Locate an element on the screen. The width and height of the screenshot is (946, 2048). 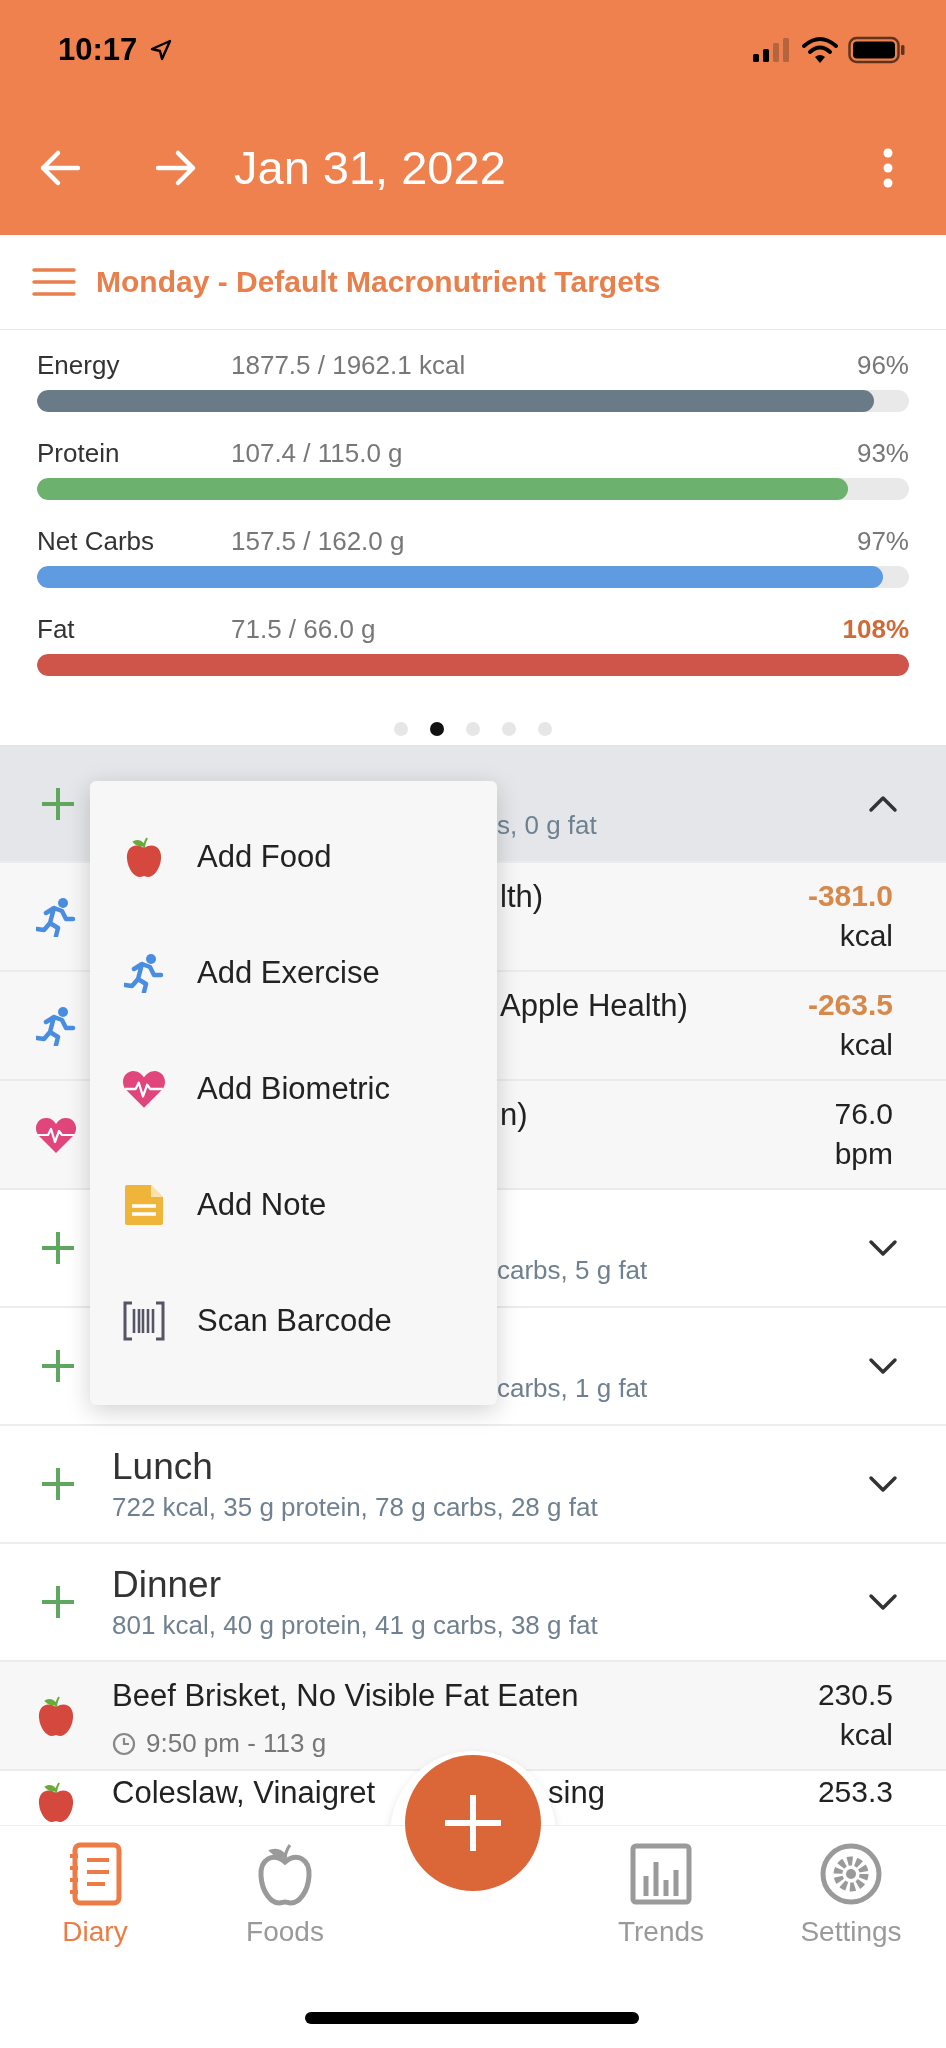
entry-name: Coleslaw, Vinaigret is located at coordinates (244, 1793).